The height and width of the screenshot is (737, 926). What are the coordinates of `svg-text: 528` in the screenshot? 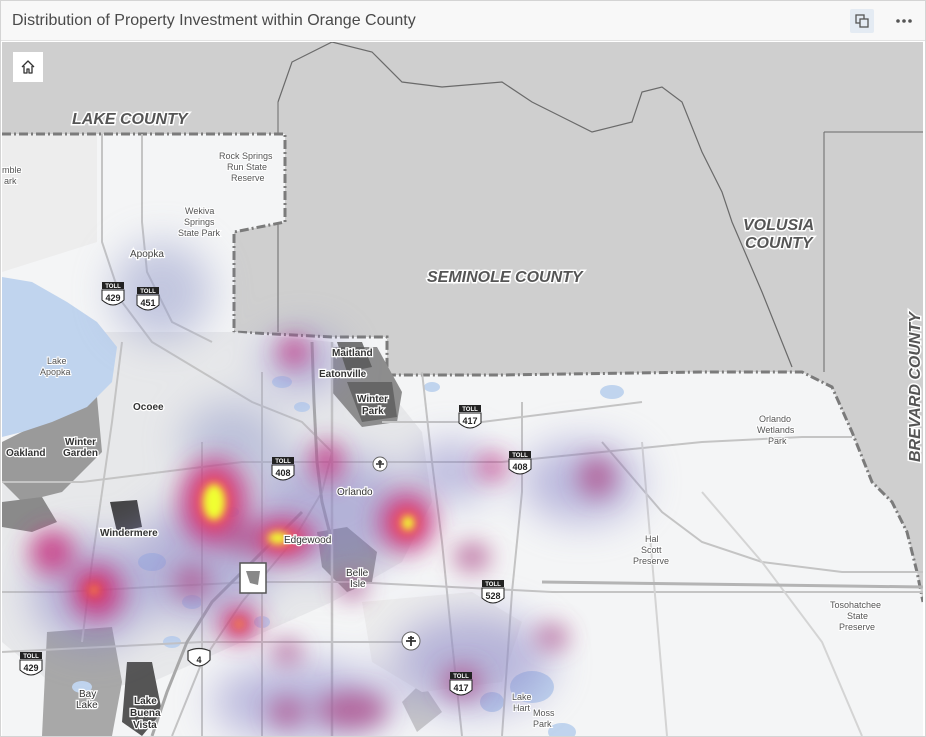 It's located at (492, 596).